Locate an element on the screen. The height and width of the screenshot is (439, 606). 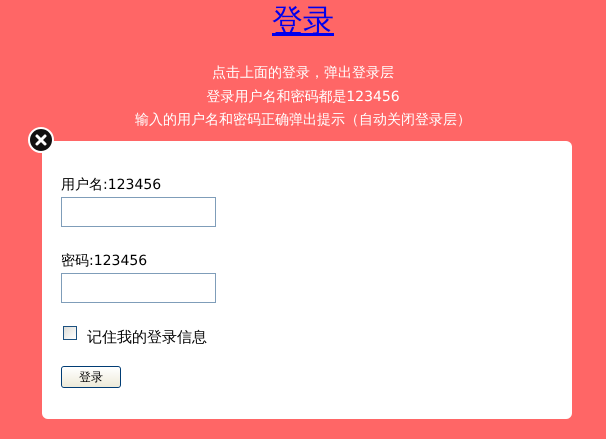
password-label: 密码:123456 is located at coordinates (104, 261).